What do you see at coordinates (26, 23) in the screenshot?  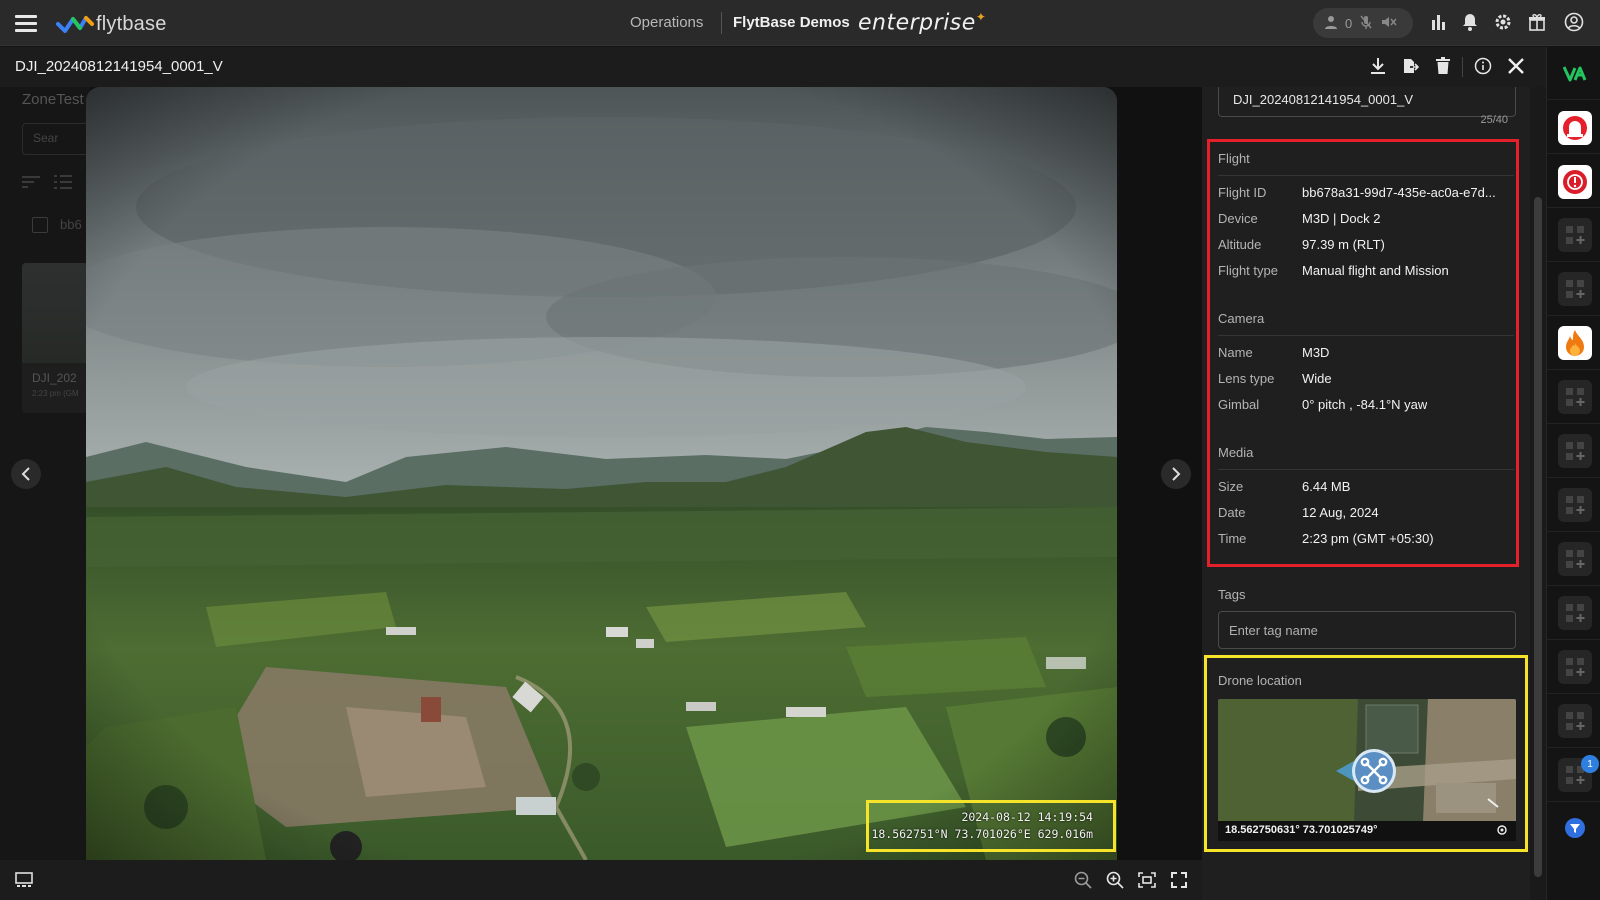 I see `menu-icon` at bounding box center [26, 23].